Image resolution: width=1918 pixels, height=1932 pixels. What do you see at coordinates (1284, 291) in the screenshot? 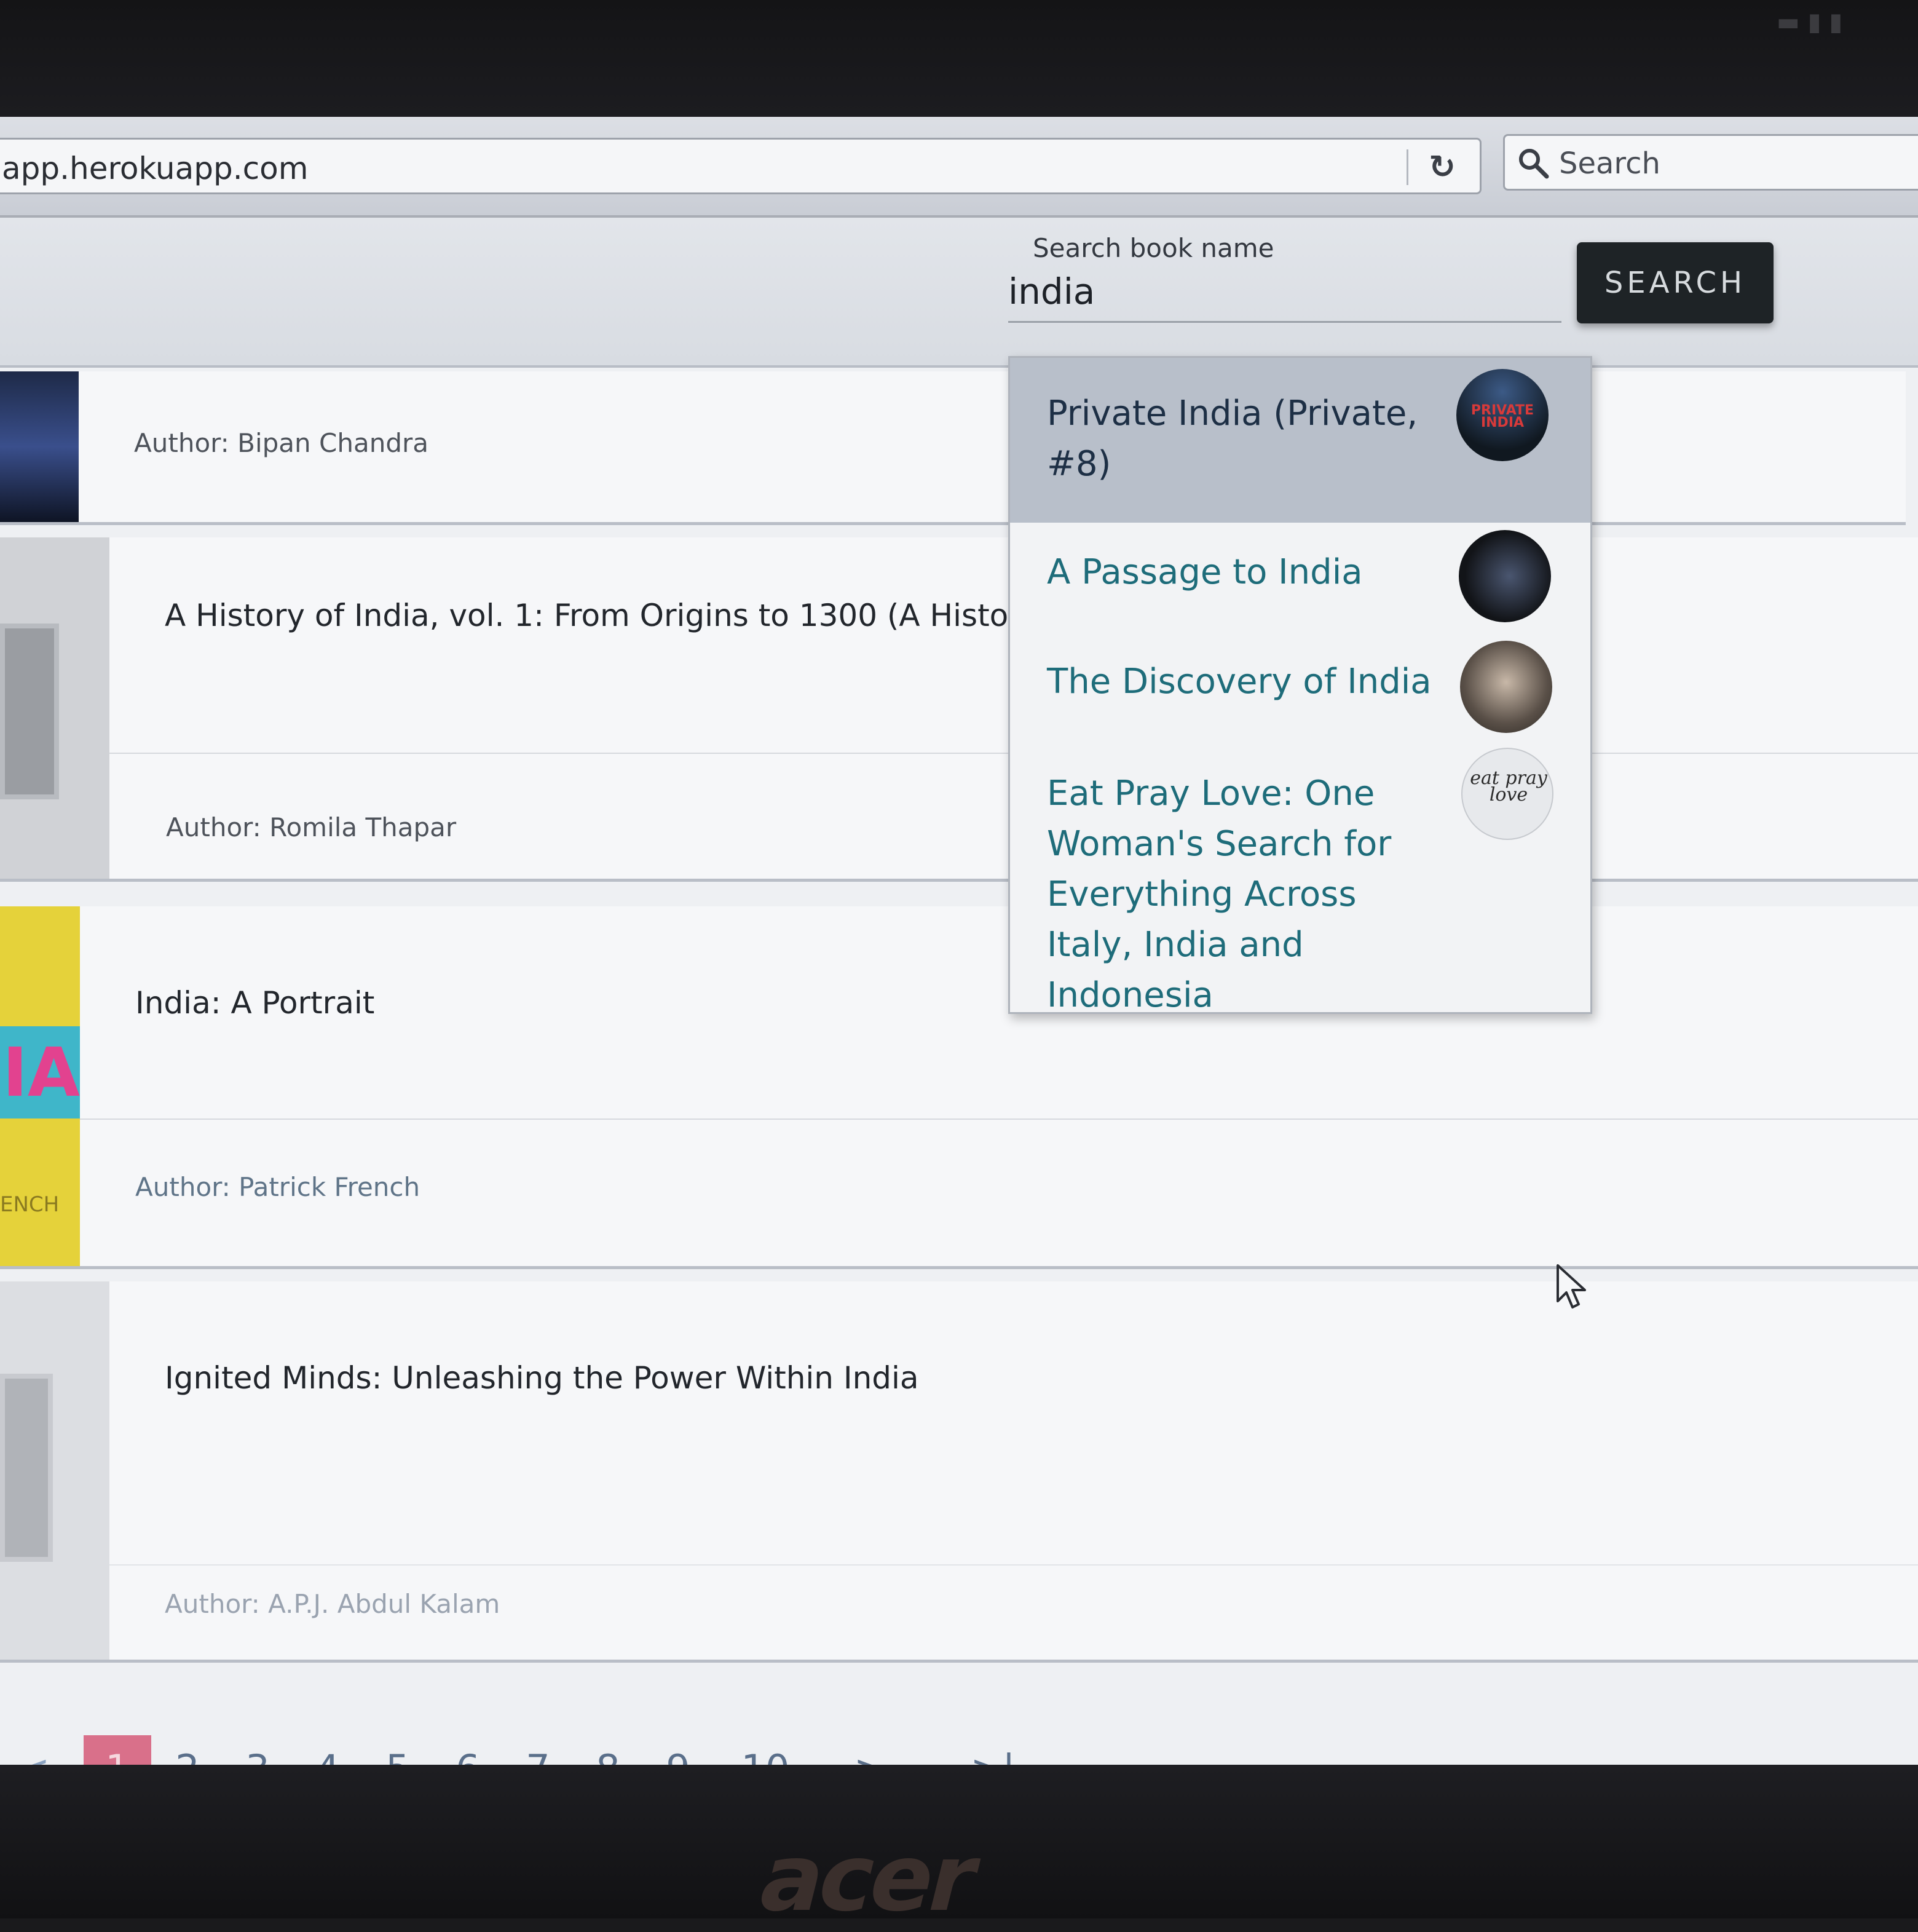
I see `book-search-input` at bounding box center [1284, 291].